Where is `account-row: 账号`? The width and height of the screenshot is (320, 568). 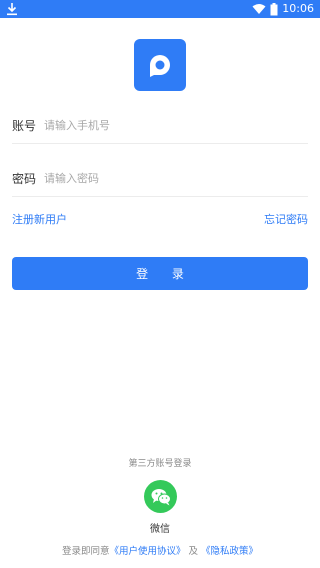
account-row: 账号 is located at coordinates (160, 125).